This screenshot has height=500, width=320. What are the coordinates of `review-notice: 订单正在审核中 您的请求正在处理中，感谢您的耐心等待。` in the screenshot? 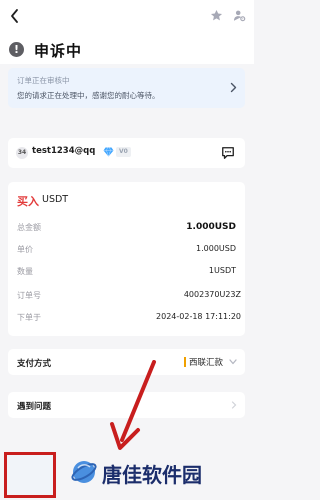 It's located at (126, 88).